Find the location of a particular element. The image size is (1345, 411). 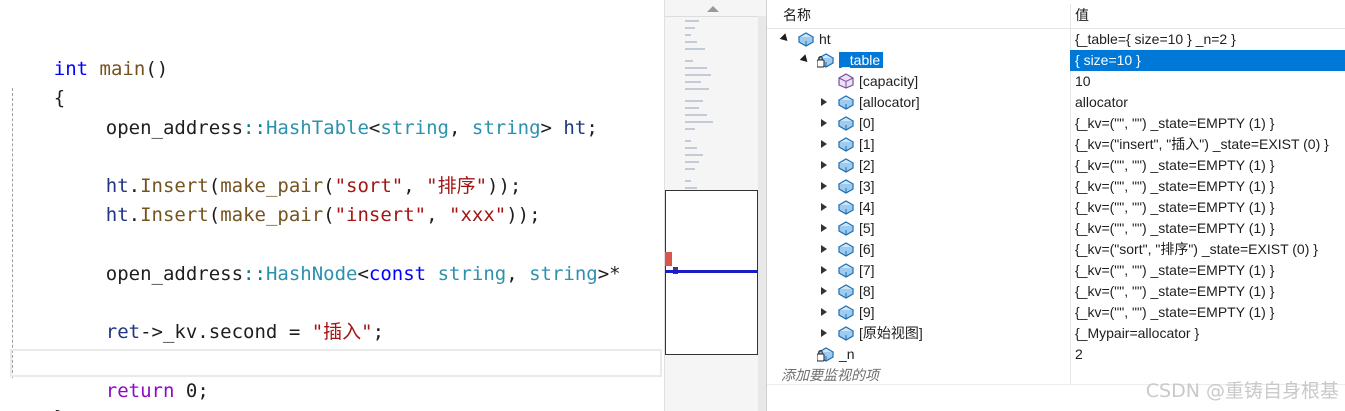

watch-row-value: {_table={ size=10 } _n=2 } is located at coordinates (1155, 39).